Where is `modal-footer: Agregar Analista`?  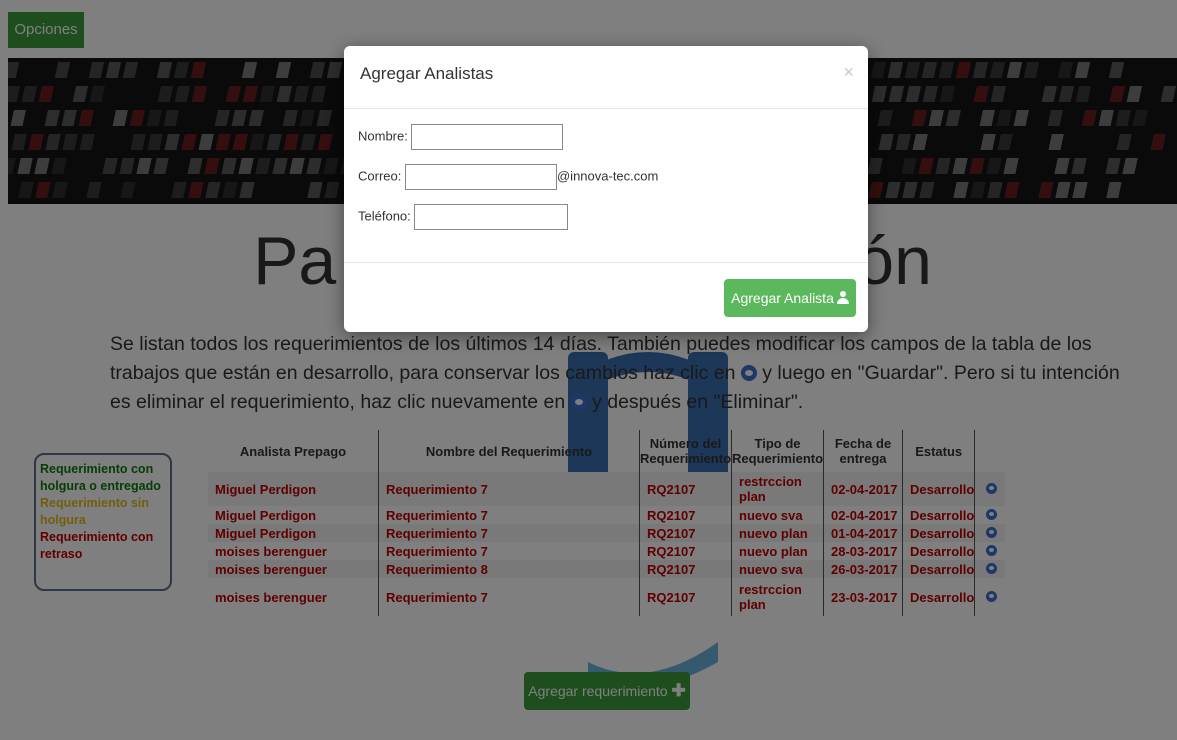 modal-footer: Agregar Analista is located at coordinates (606, 297).